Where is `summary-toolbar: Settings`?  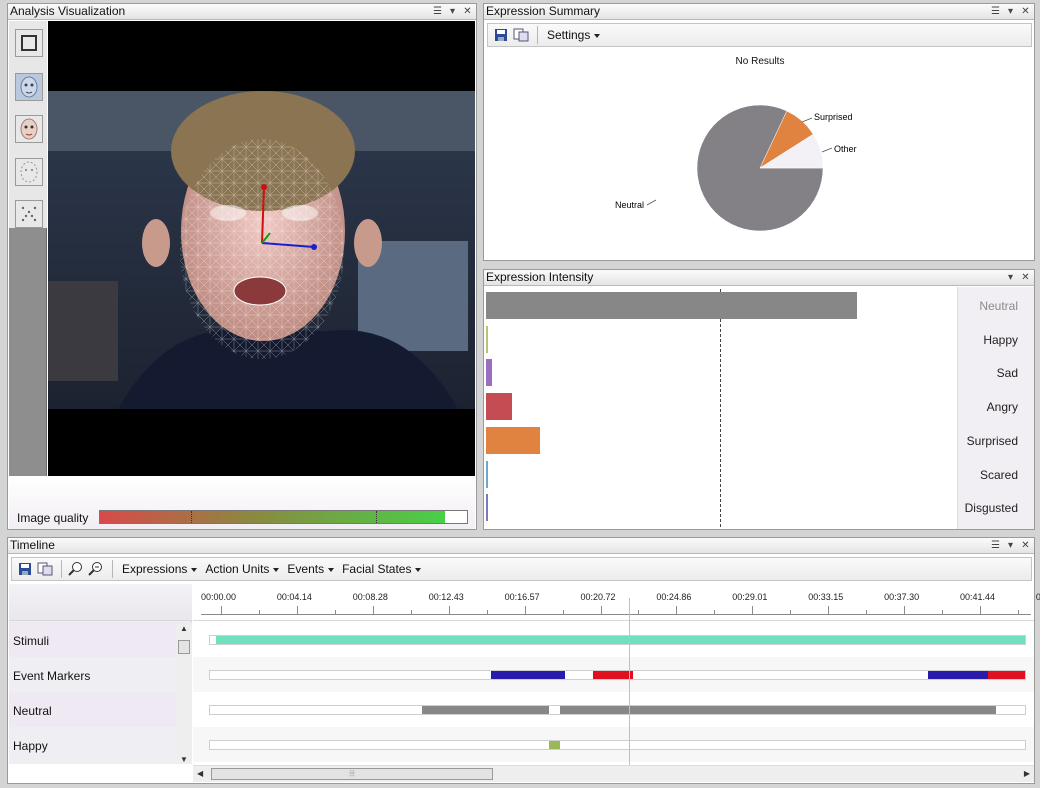
summary-toolbar: Settings is located at coordinates (759, 35).